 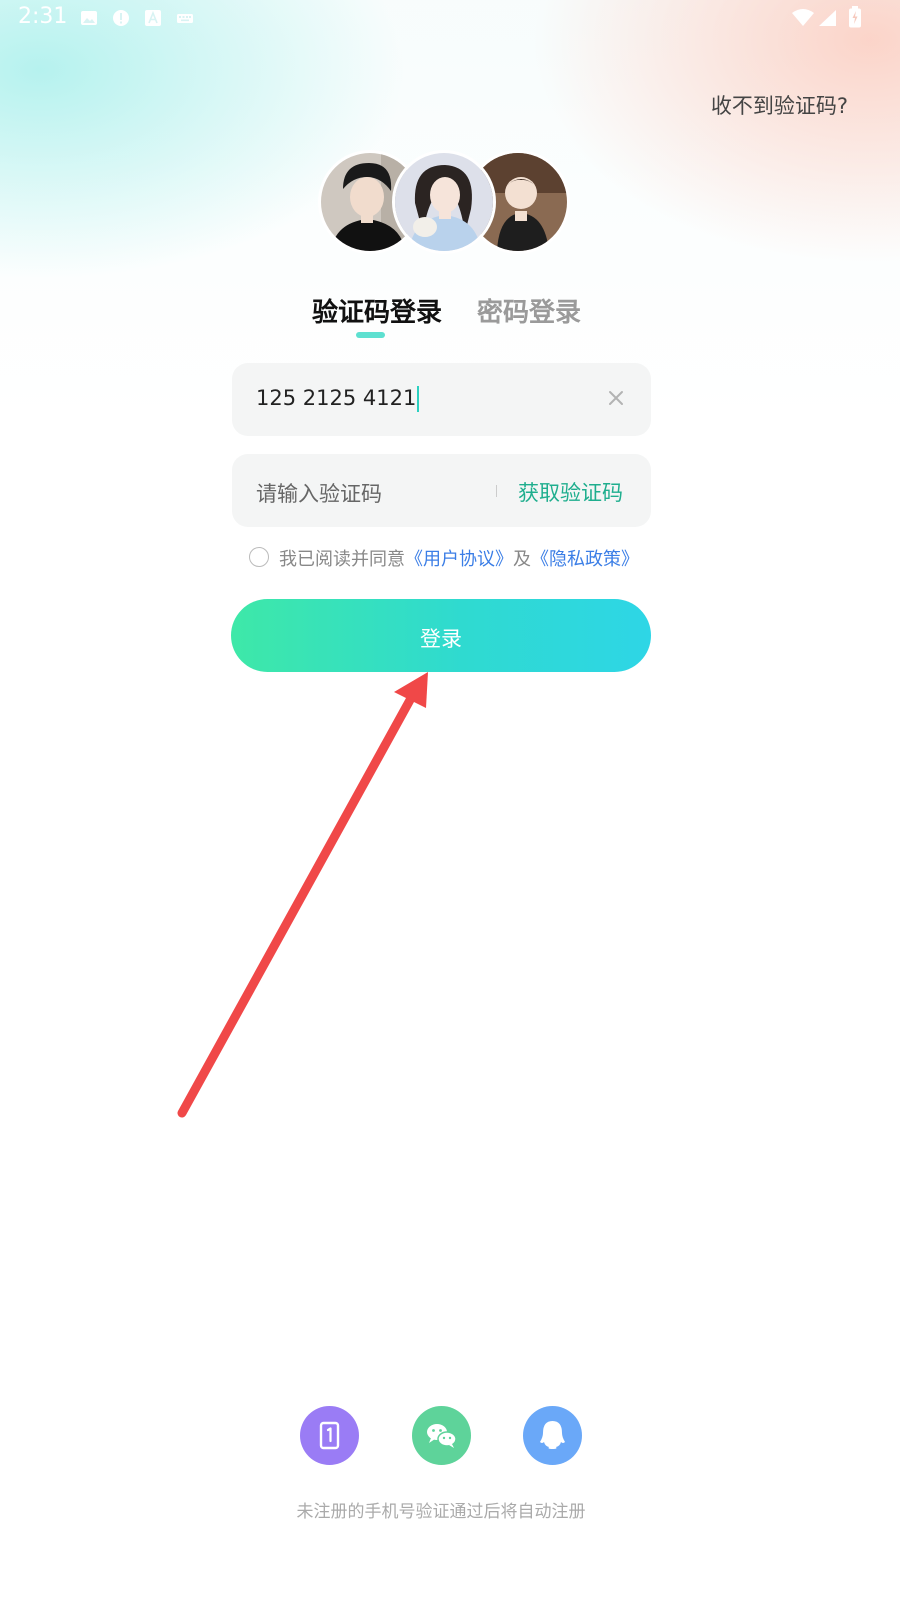 I want to click on tab-password-login: 密码登录, so click(x=529, y=310).